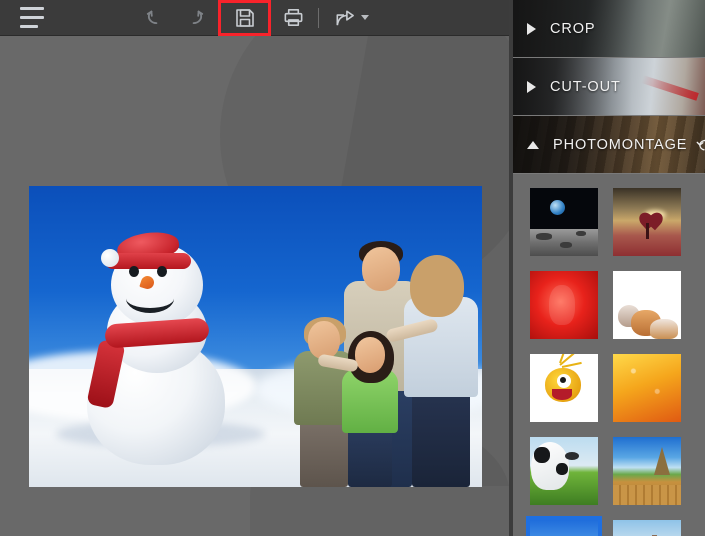 Image resolution: width=705 pixels, height=536 pixels. What do you see at coordinates (442, 371) in the screenshot?
I see `person-mother` at bounding box center [442, 371].